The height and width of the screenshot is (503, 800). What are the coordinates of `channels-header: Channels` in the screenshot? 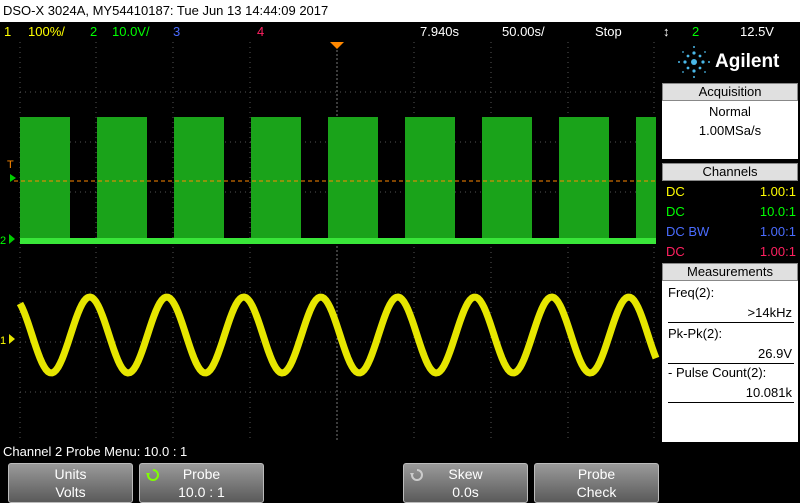 It's located at (730, 172).